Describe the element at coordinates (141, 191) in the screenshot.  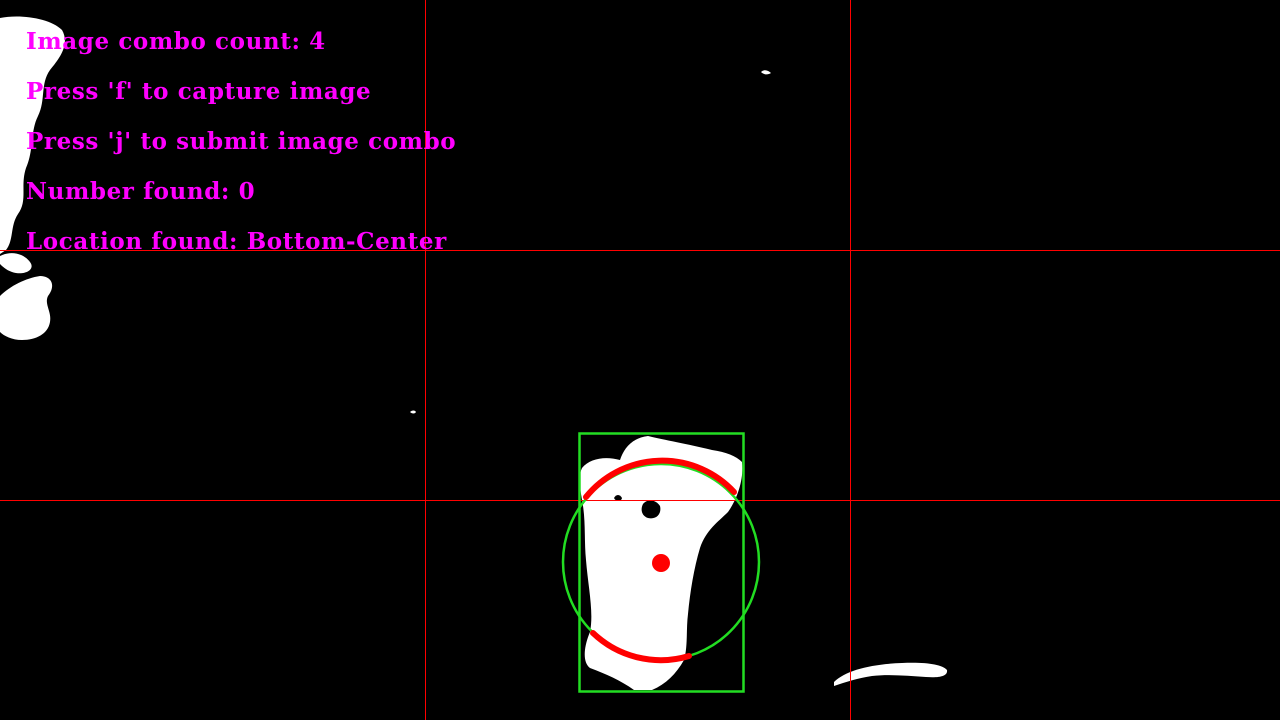
I see `number-found-label: Number found: 0` at that location.